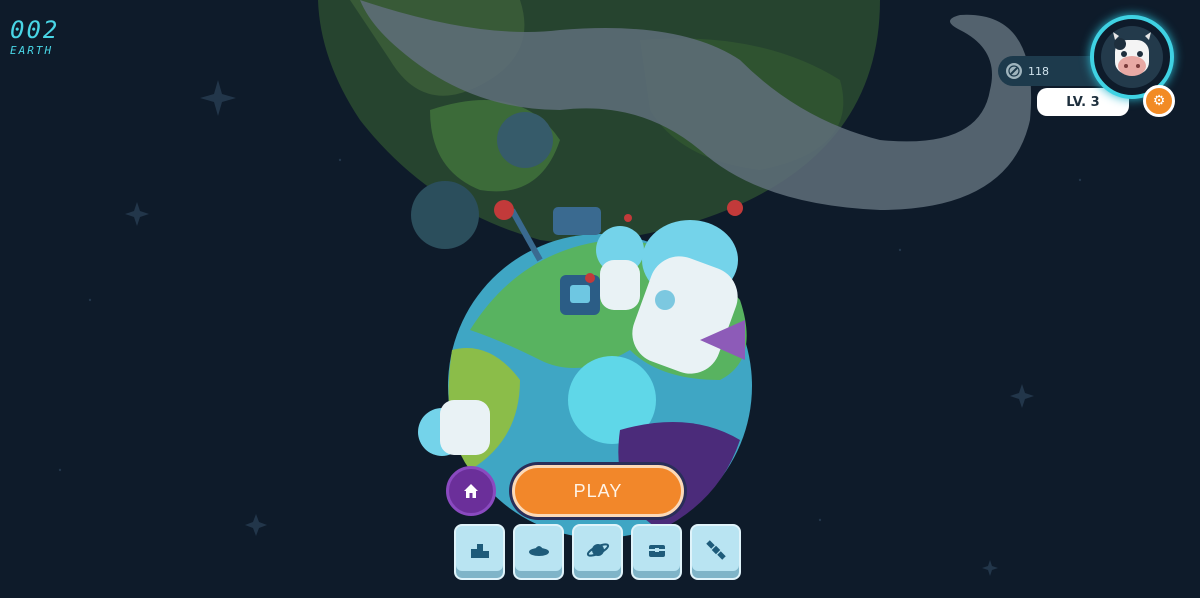 The image size is (1200, 598). I want to click on chest-button, so click(656, 552).